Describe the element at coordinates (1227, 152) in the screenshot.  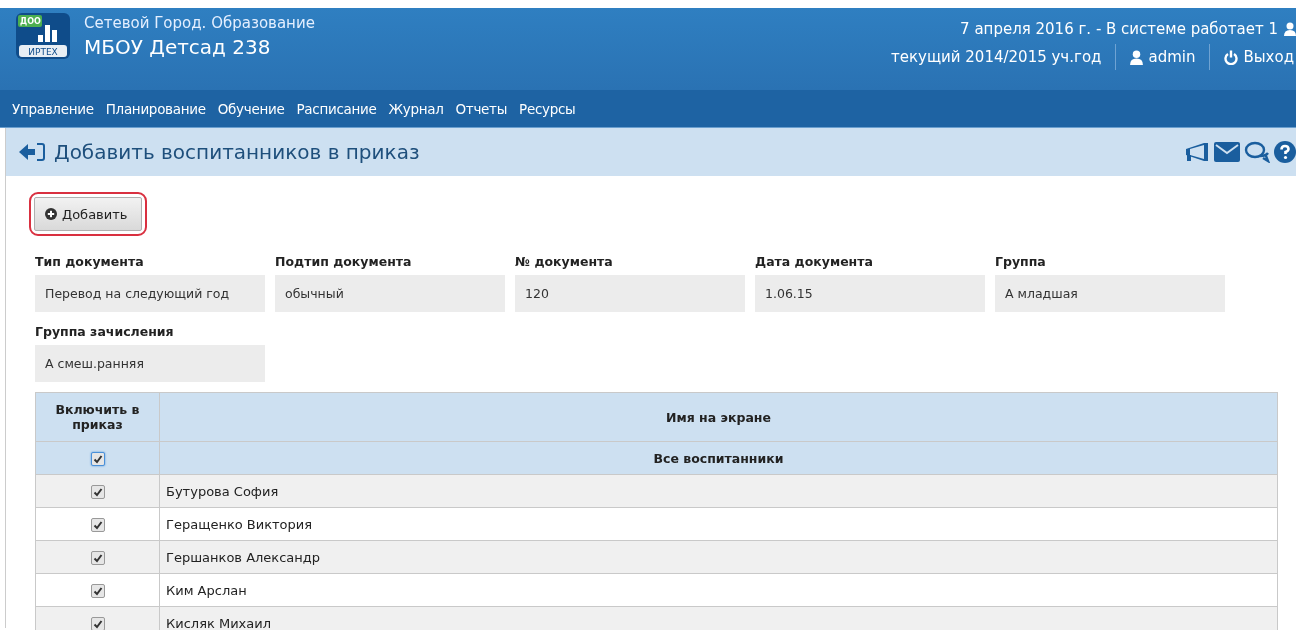
I see `mail-icon` at that location.